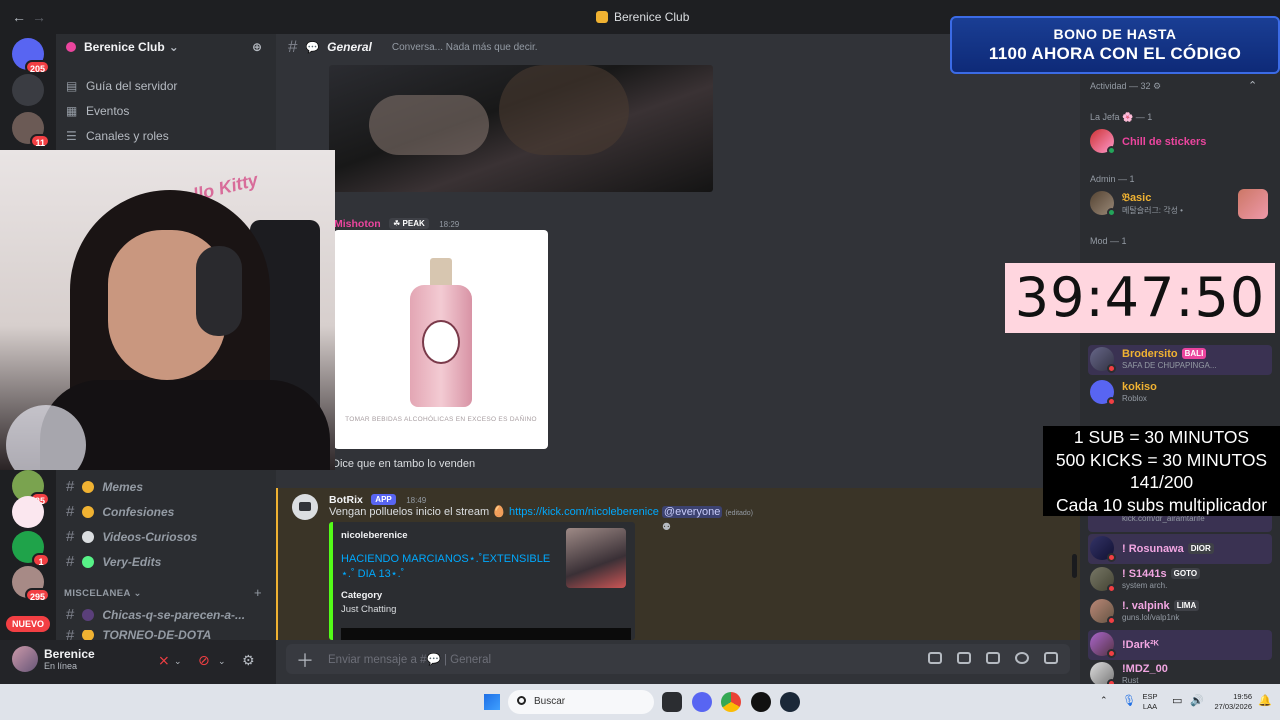  I want to click on channel-torneo-dota: # TORNEO-DE-DOTA, so click(138, 635).